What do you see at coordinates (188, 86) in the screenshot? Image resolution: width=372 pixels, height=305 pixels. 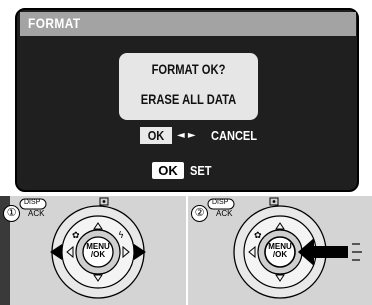 I see `confirm-message-box: FORMAT OK? ERASE ALL DATA` at bounding box center [188, 86].